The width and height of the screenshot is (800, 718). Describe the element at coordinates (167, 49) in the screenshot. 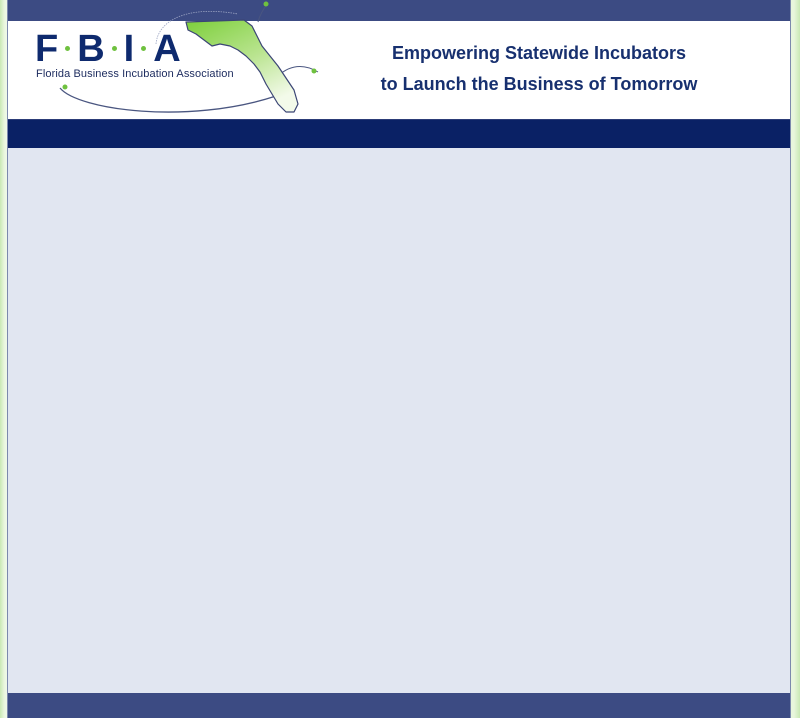

I see `logo-letter-a: A` at that location.